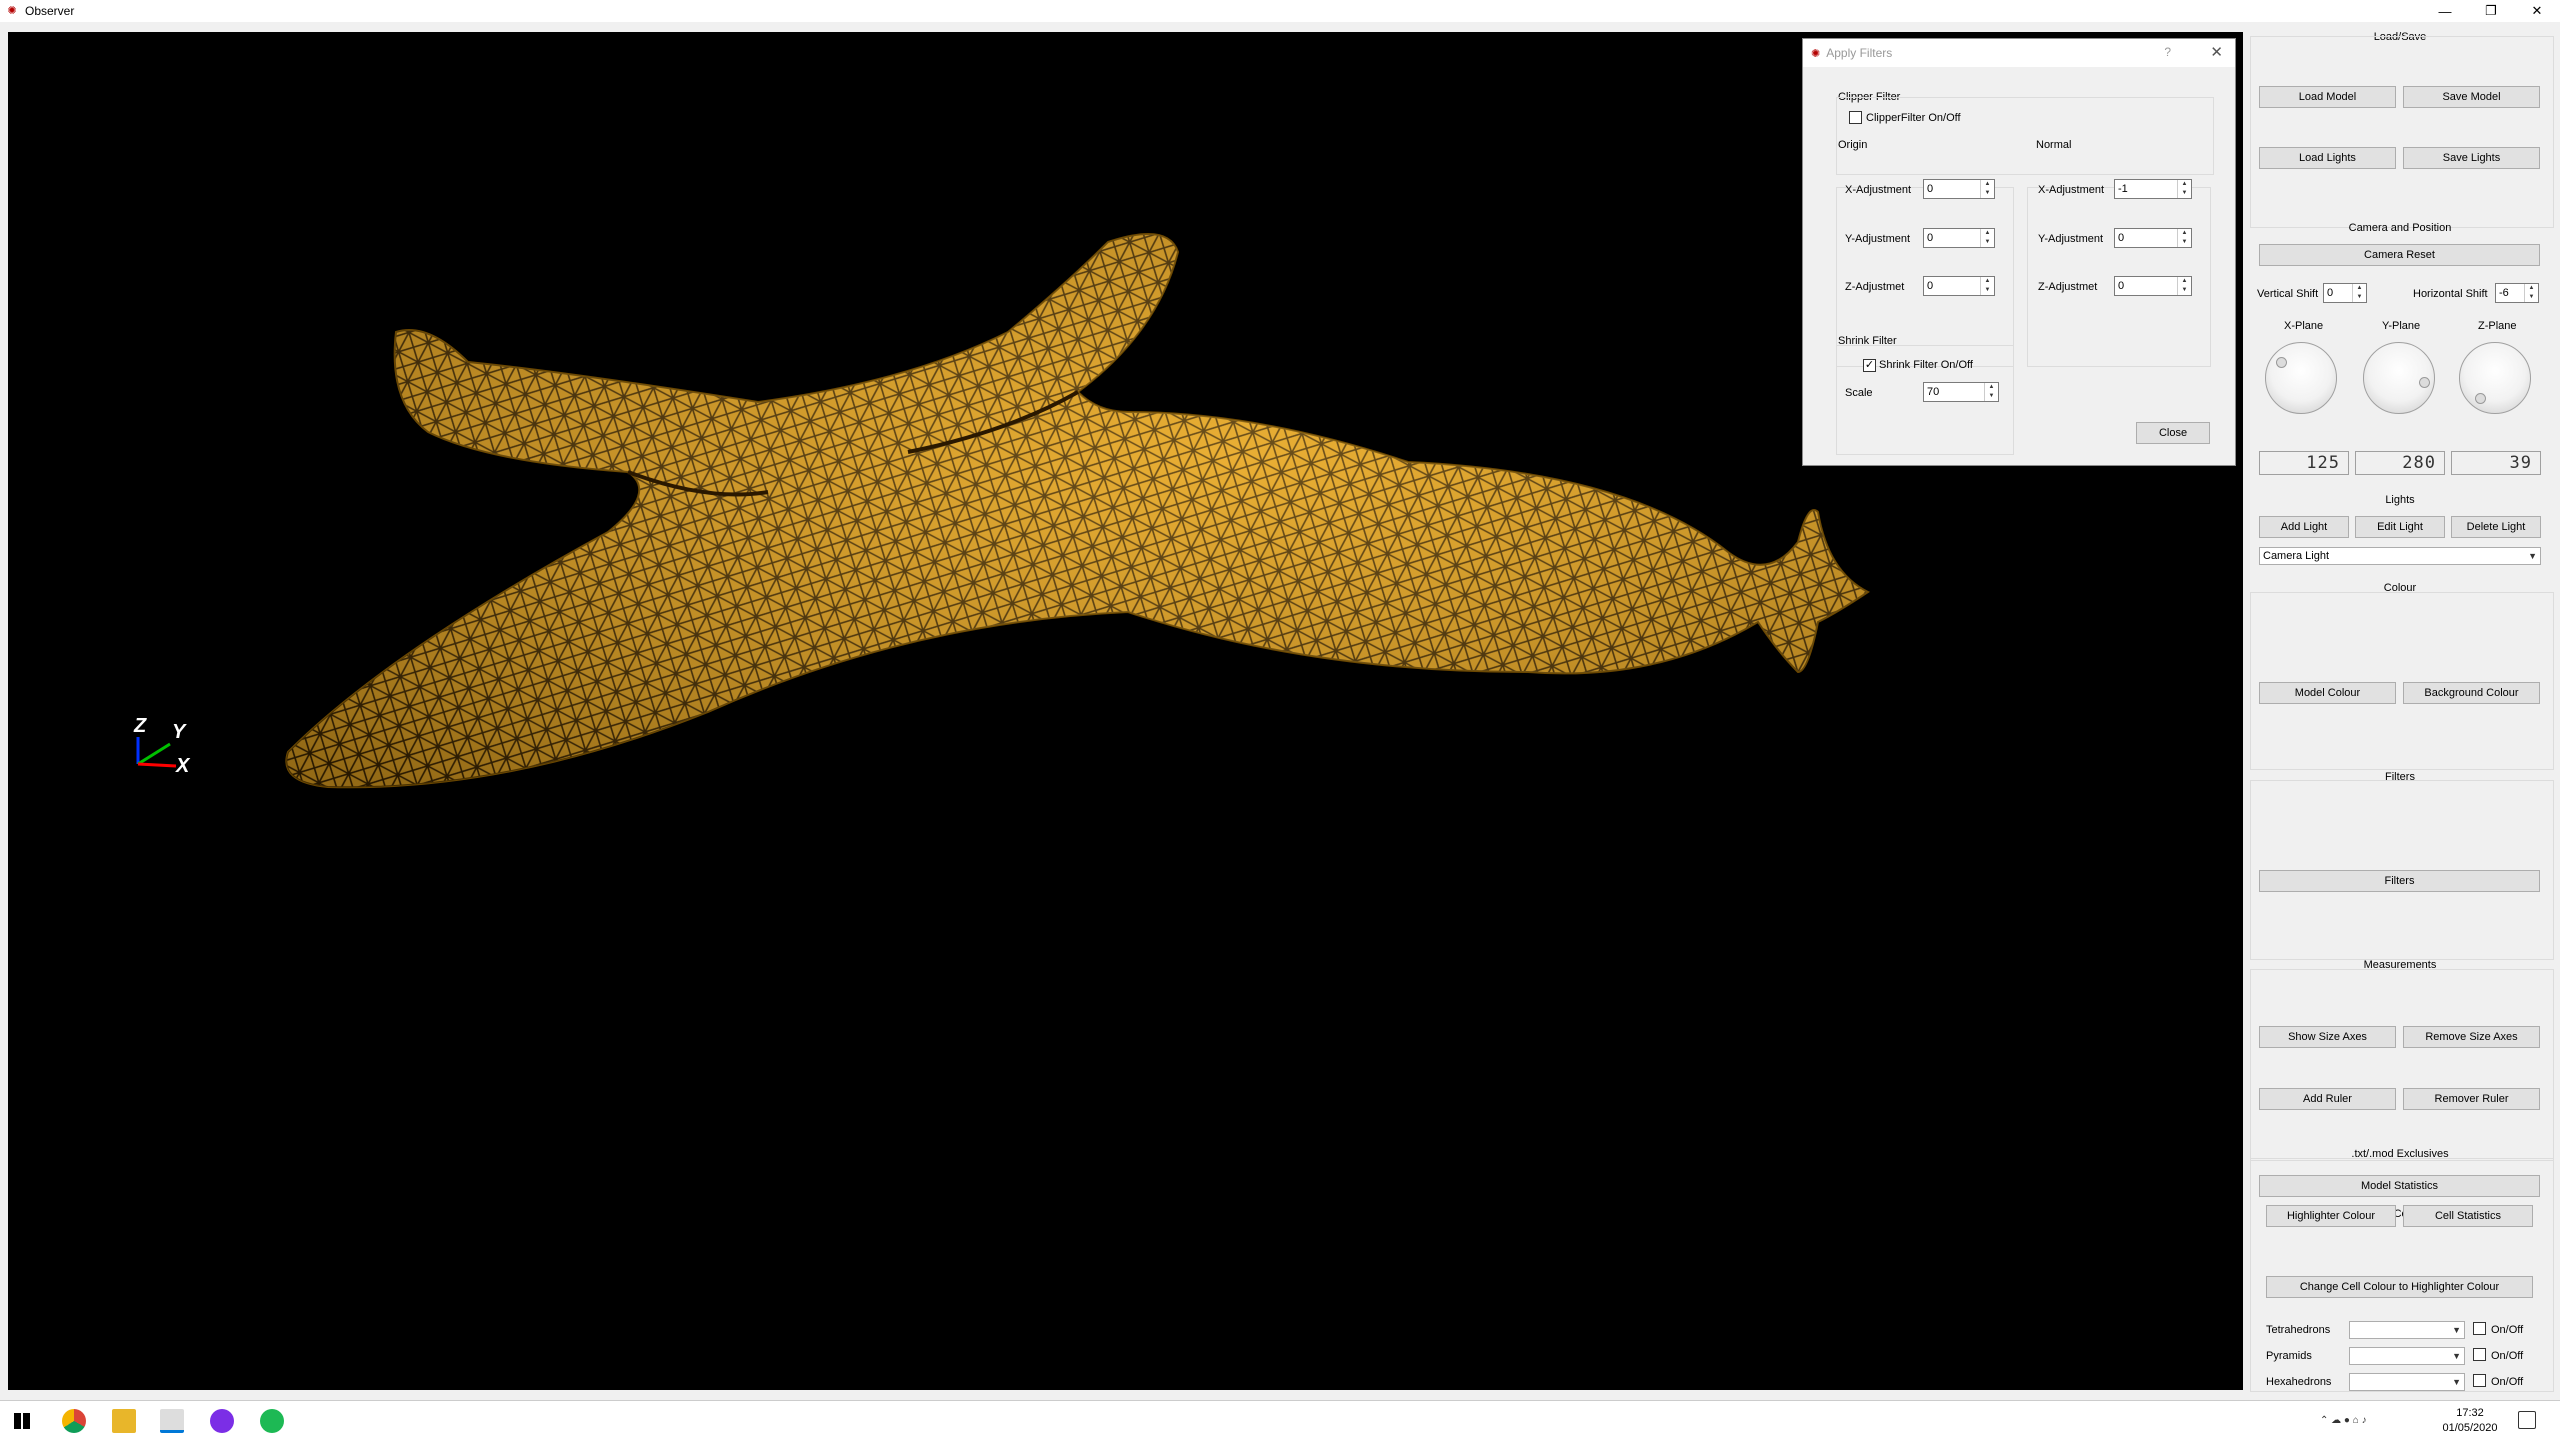 This screenshot has height=1440, width=2560. What do you see at coordinates (1959, 189) in the screenshot?
I see `origin-x-spinbox: 0 ▲ ▼` at bounding box center [1959, 189].